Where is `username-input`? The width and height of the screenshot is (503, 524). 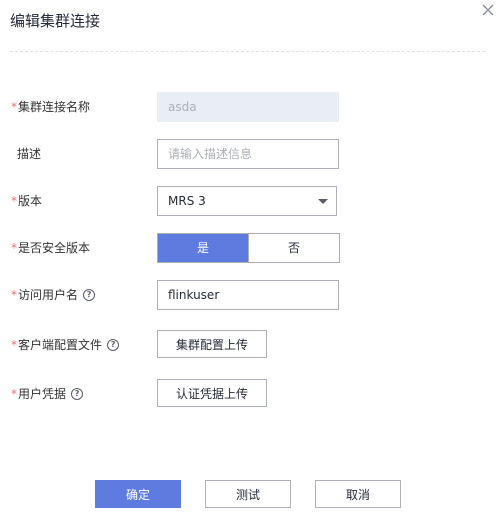
username-input is located at coordinates (248, 295).